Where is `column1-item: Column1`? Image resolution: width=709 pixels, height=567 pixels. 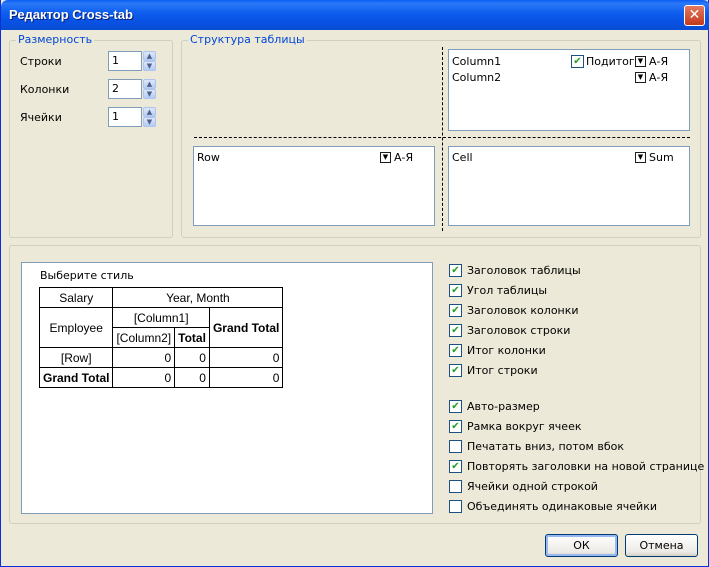
column1-item: Column1 is located at coordinates (476, 61).